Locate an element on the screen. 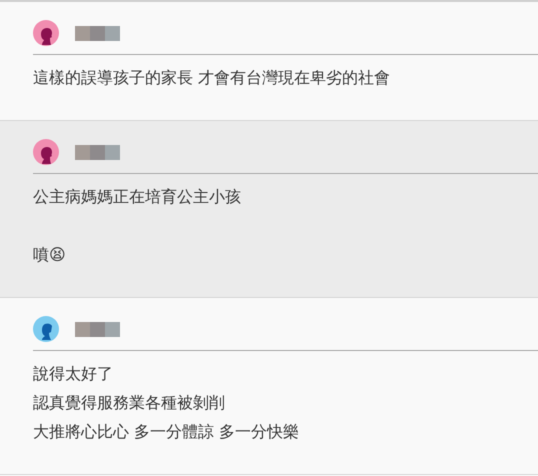  comment-text: 公主病媽媽正在培育公主小孩 is located at coordinates (137, 197).